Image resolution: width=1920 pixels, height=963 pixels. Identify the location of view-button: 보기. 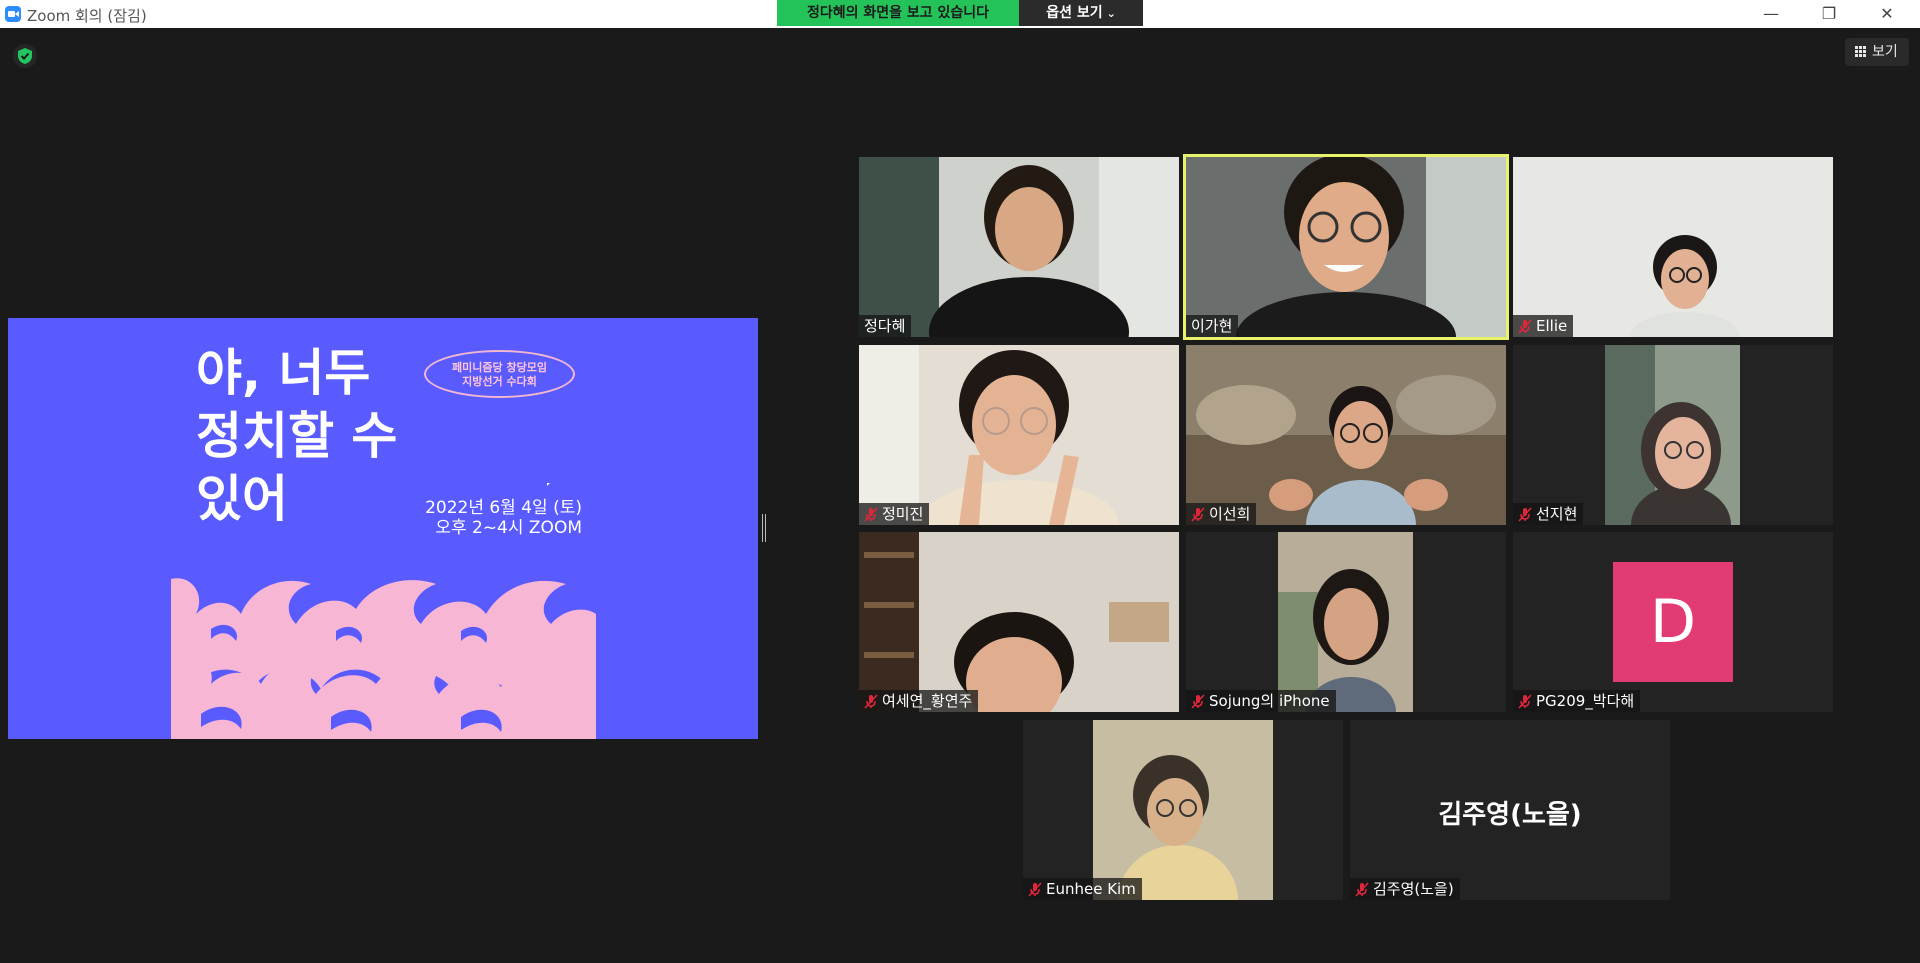
(1877, 52).